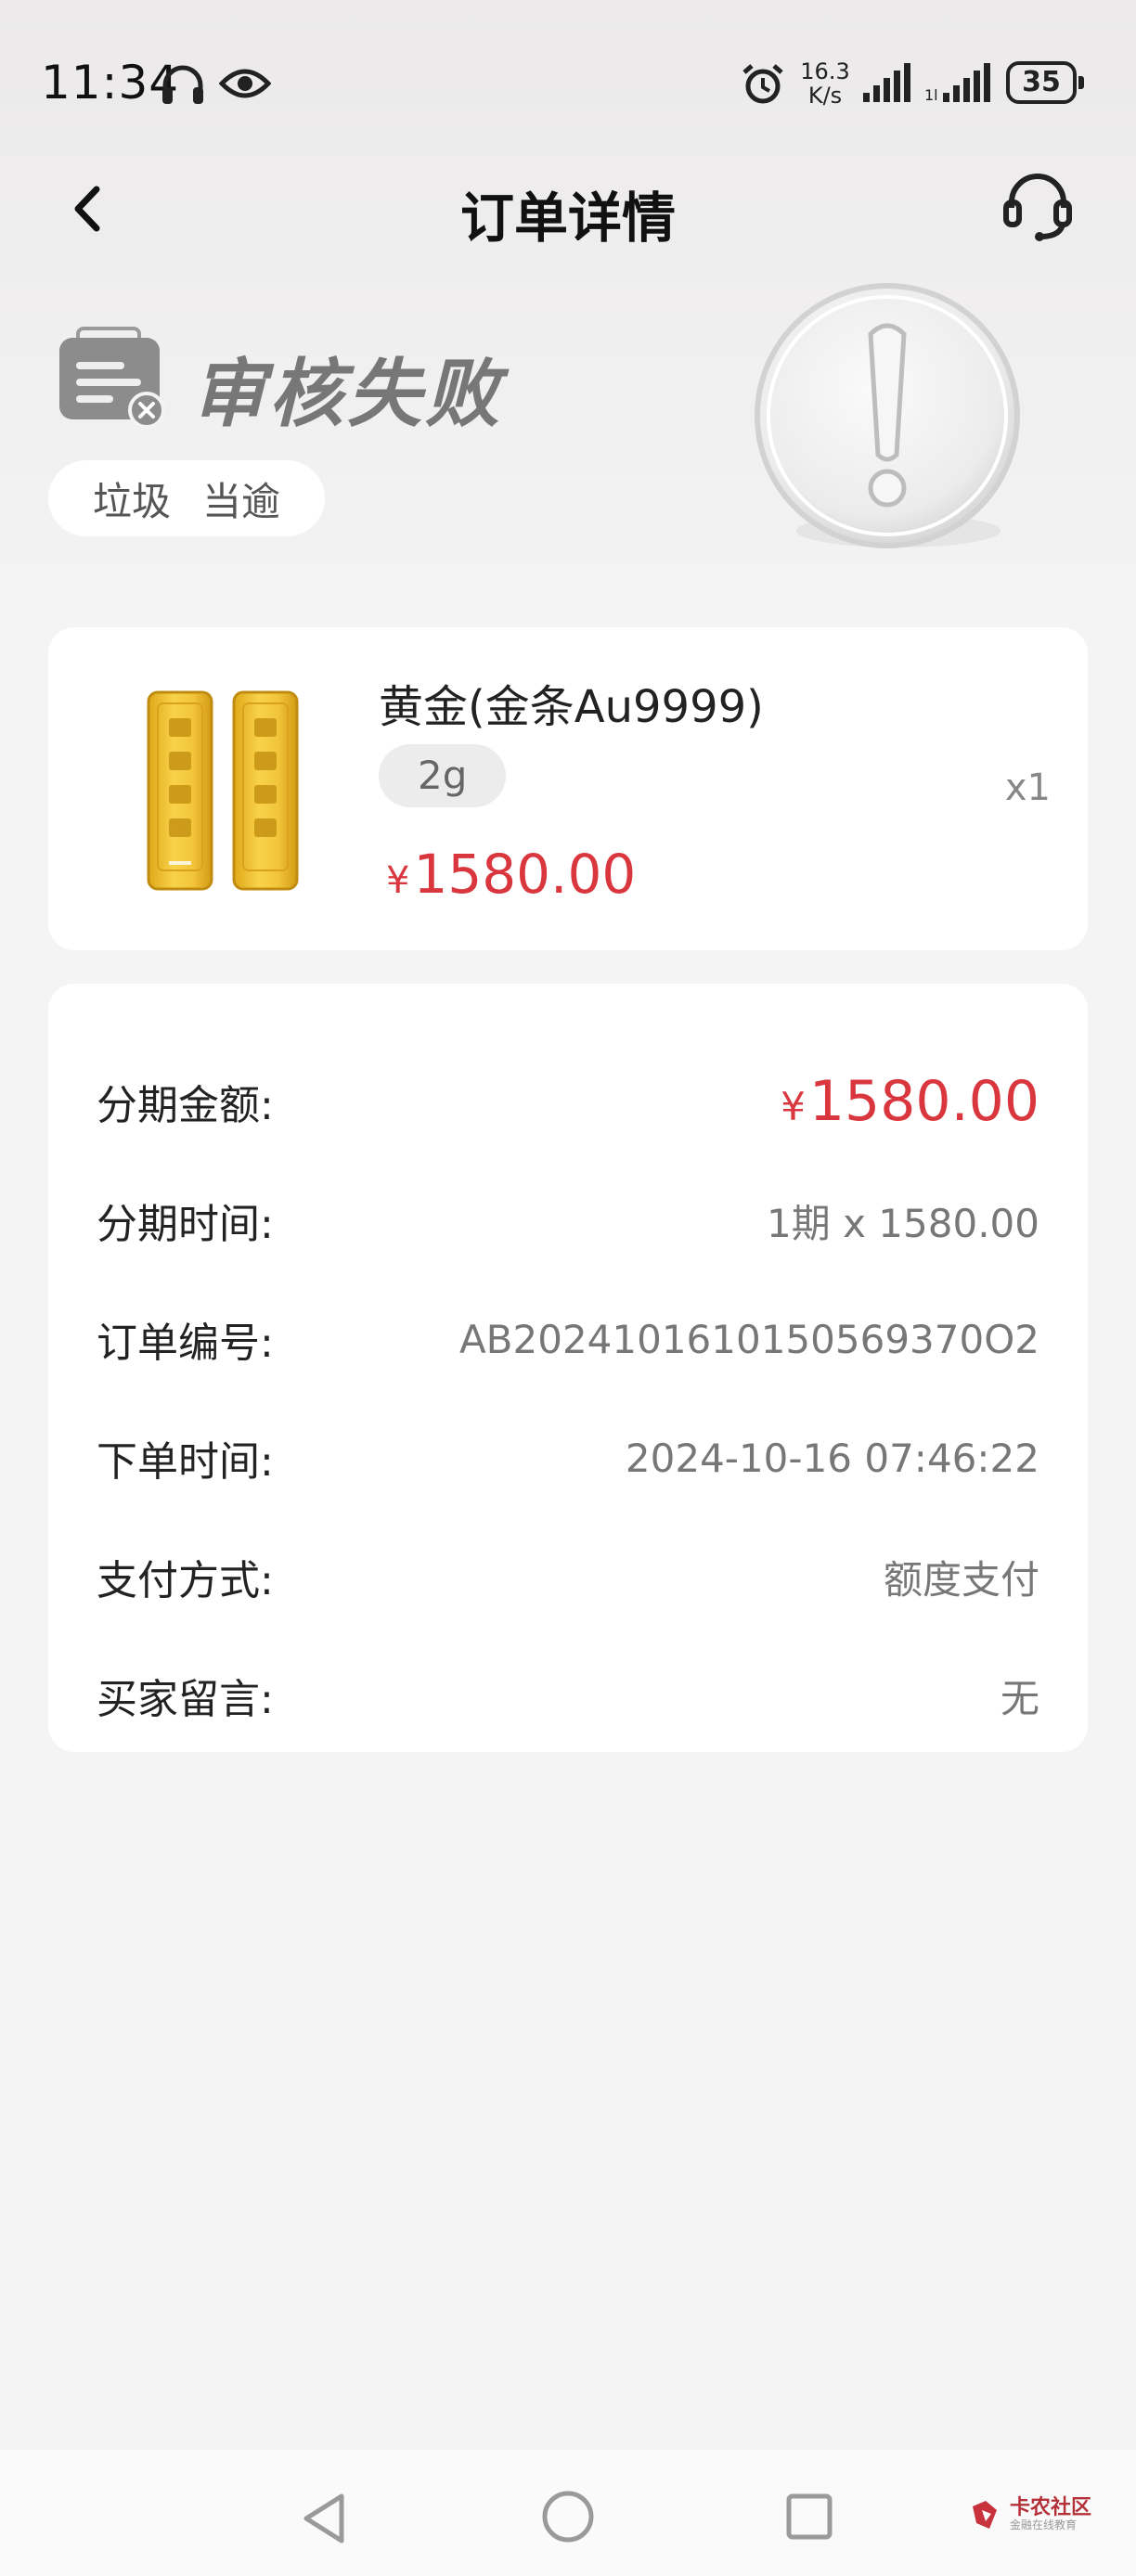 The width and height of the screenshot is (1136, 2576). I want to click on watermark-text-block: 卡农社区 金融在线教育, so click(1051, 2514).